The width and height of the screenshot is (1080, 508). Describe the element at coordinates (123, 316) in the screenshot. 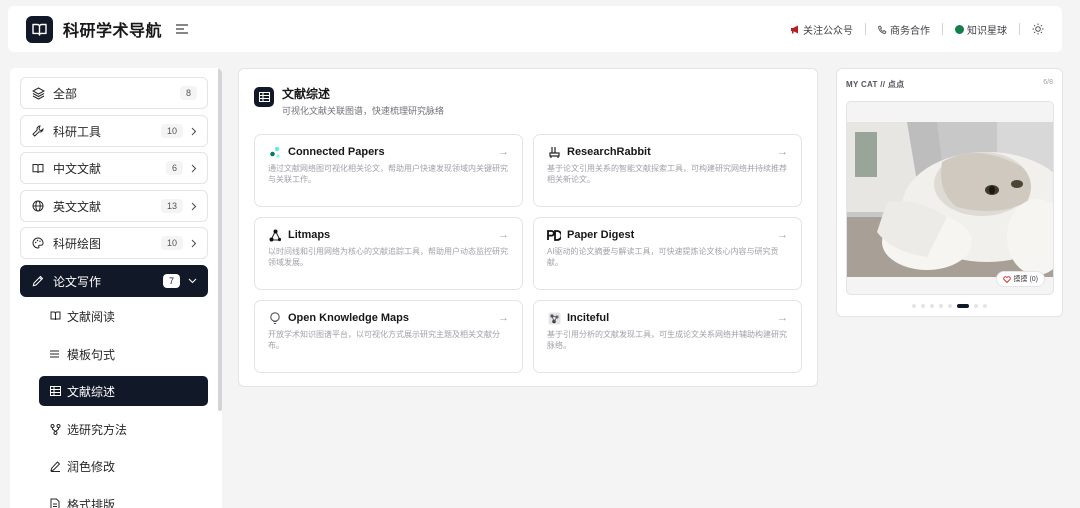

I see `sidebar-subitem-reading: 文献阅读` at that location.